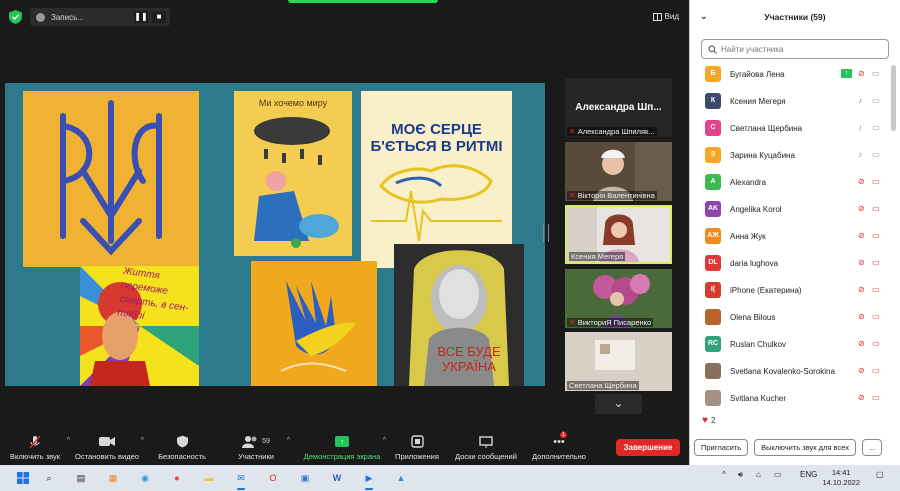 The width and height of the screenshot is (900, 491). I want to click on stop-recording-button: ■, so click(159, 17).